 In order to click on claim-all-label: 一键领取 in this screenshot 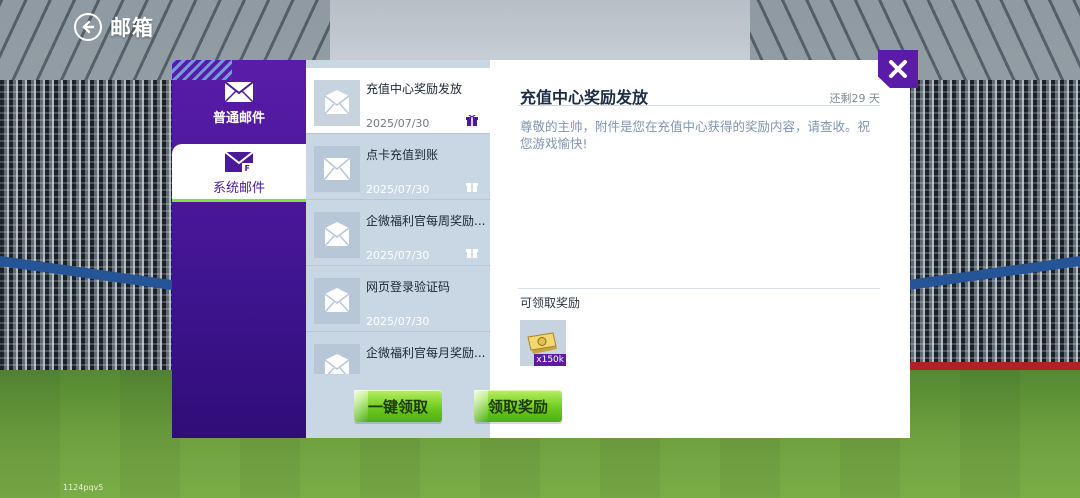, I will do `click(397, 406)`.